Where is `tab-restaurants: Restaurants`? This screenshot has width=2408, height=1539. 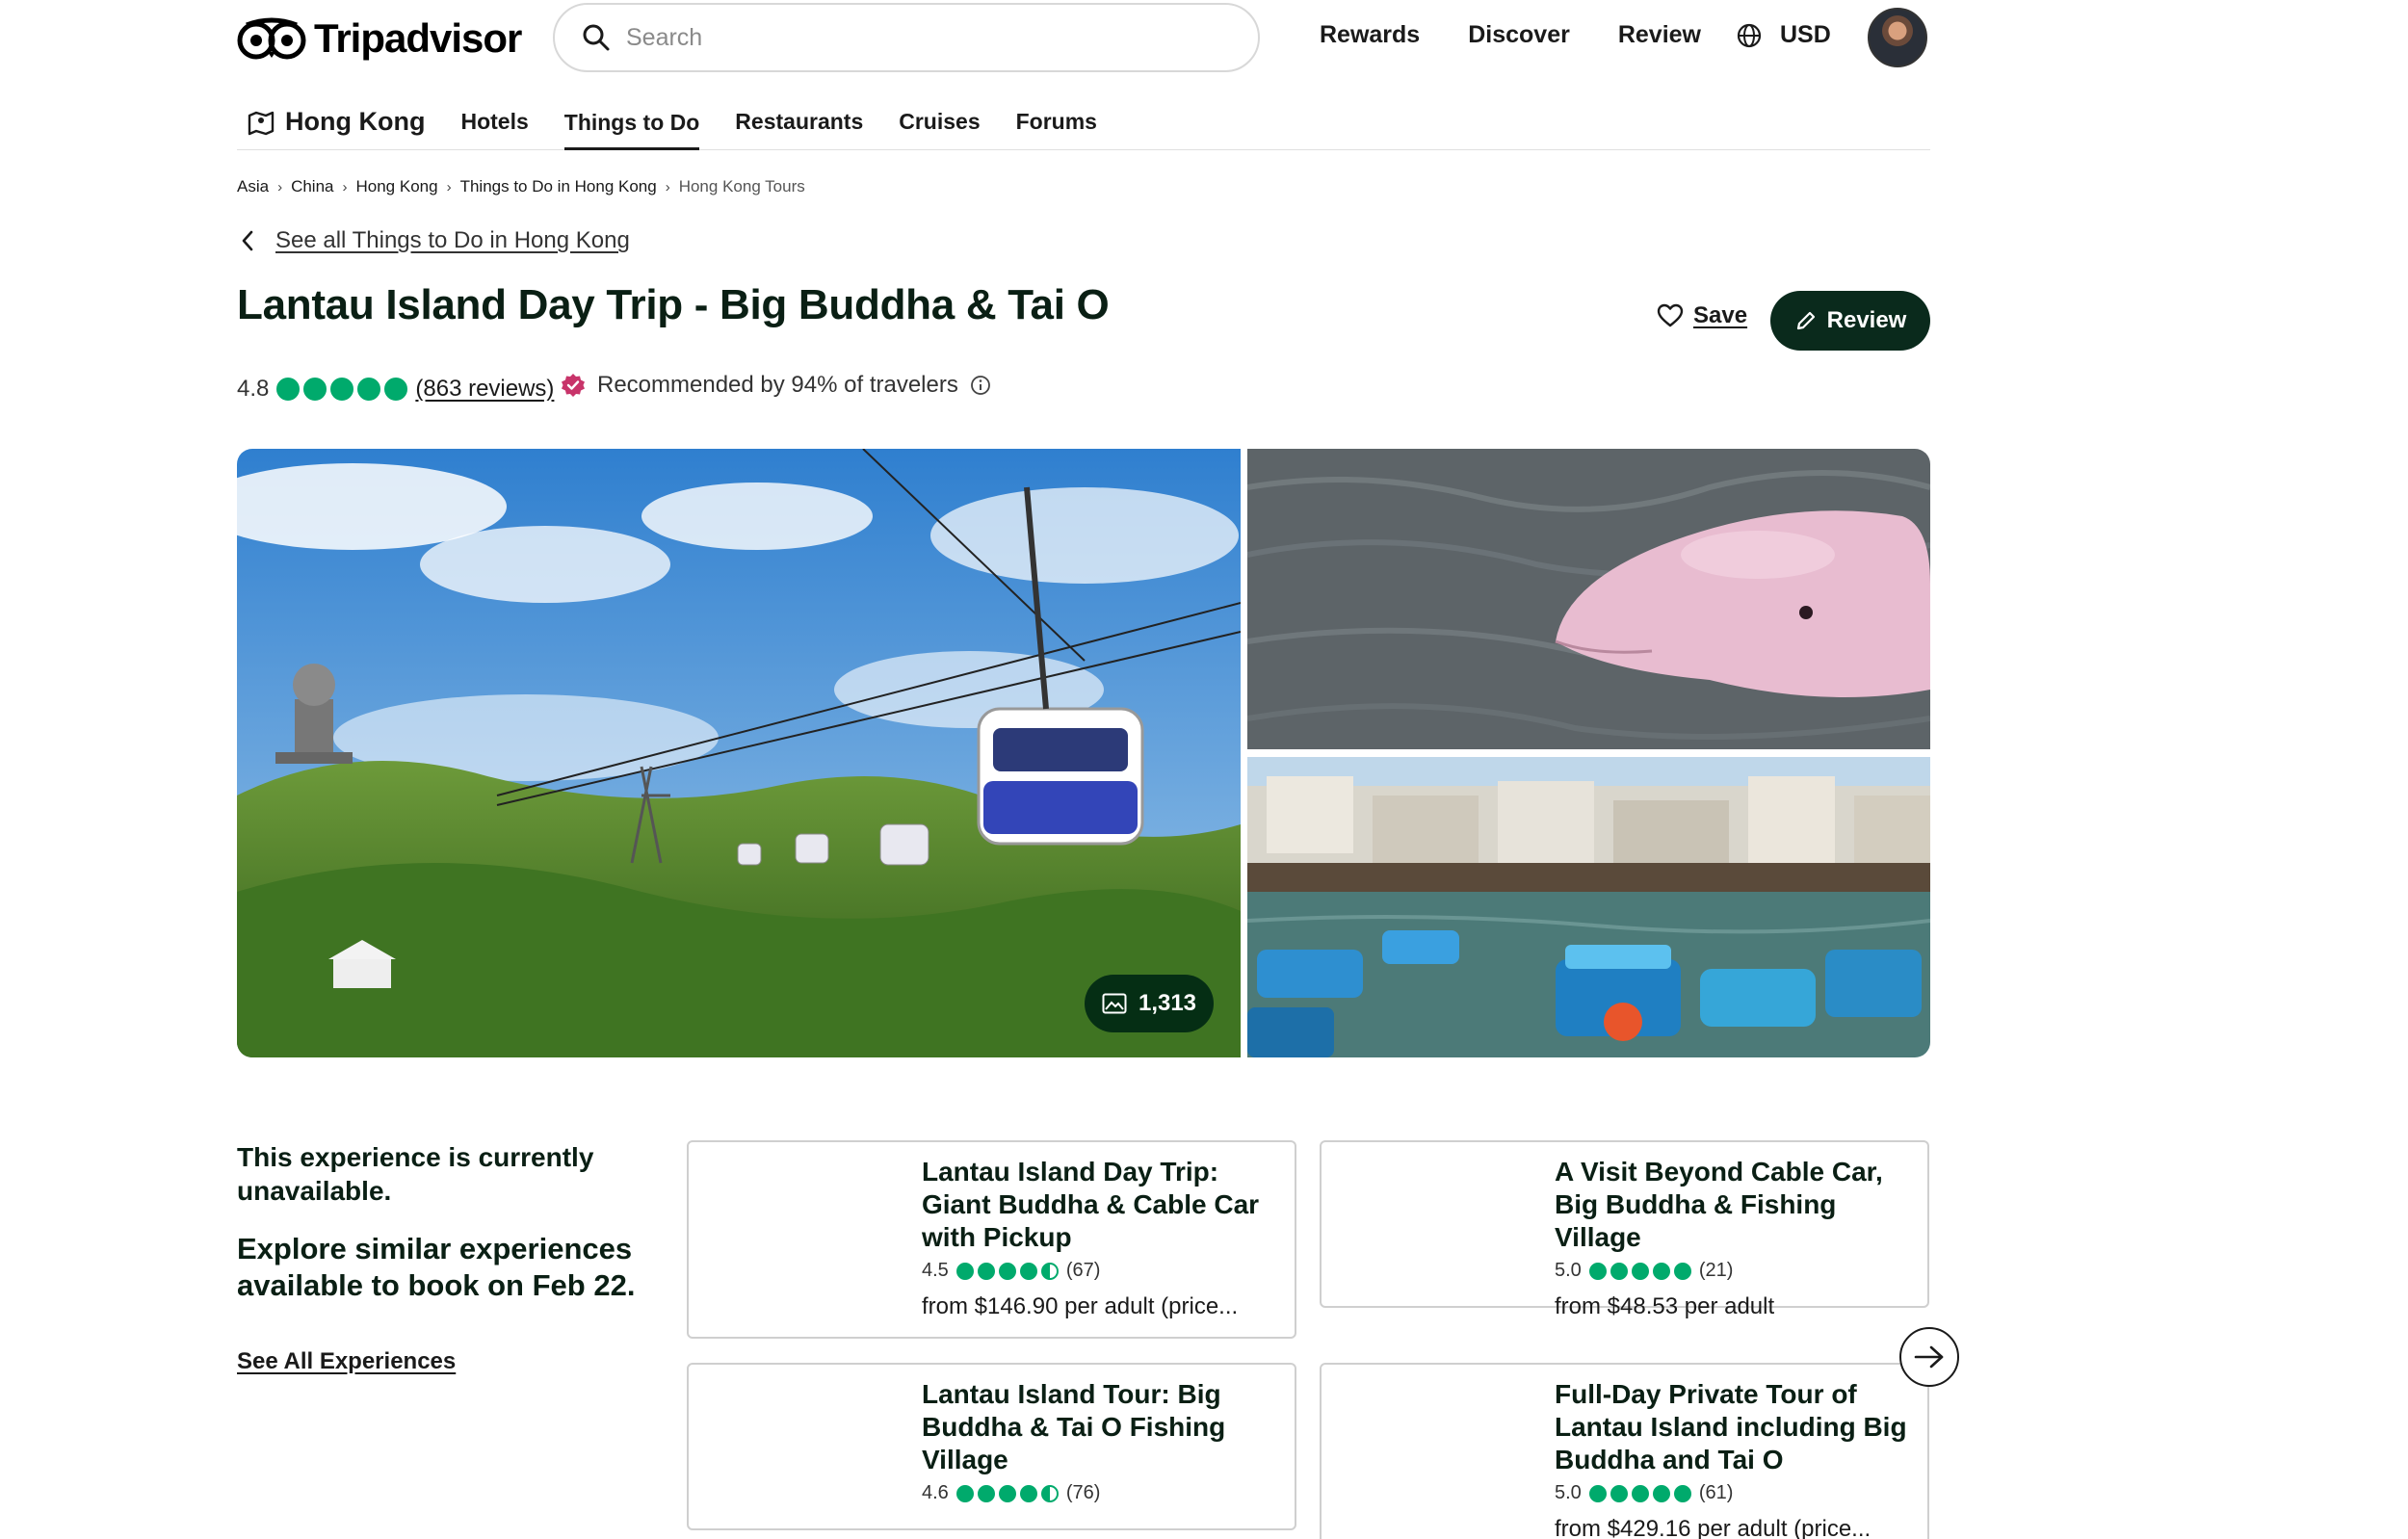 tab-restaurants: Restaurants is located at coordinates (799, 129).